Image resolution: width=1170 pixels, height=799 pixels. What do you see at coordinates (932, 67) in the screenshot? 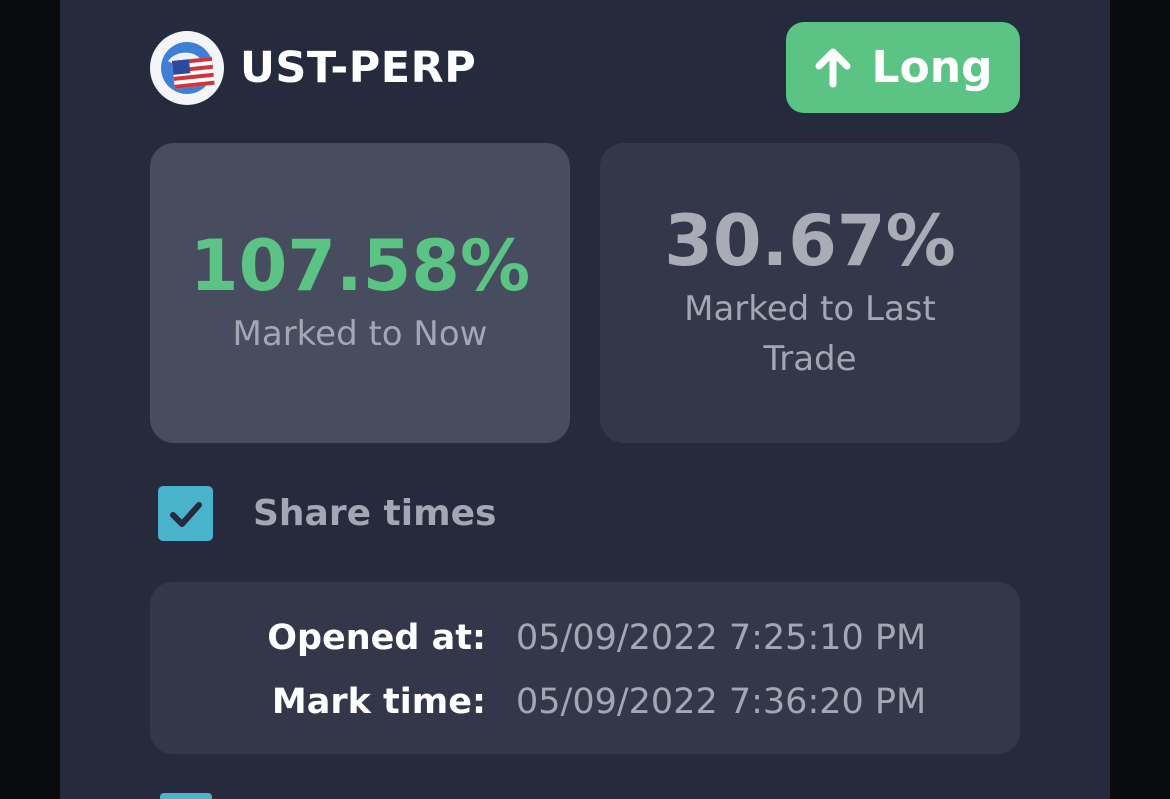
I see `position-side-label: Long` at bounding box center [932, 67].